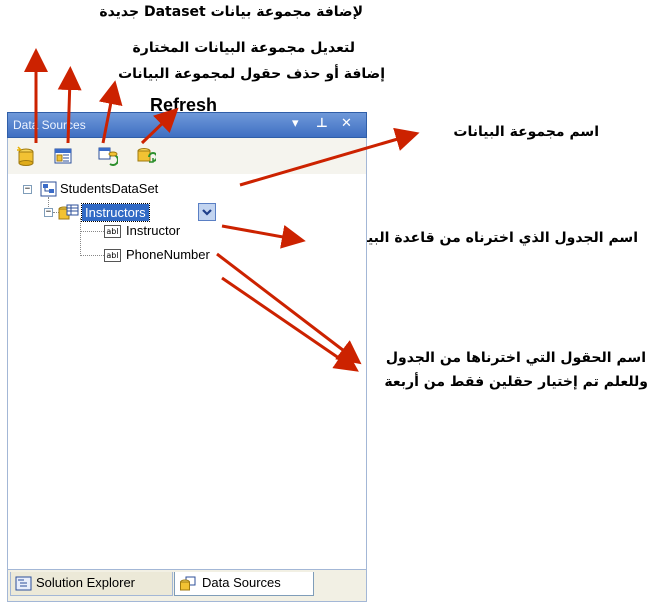  What do you see at coordinates (231, 12) in the screenshot?
I see `annotation-add-dataset: لإضافة مجموعة بيانات Dataset جديدة` at bounding box center [231, 12].